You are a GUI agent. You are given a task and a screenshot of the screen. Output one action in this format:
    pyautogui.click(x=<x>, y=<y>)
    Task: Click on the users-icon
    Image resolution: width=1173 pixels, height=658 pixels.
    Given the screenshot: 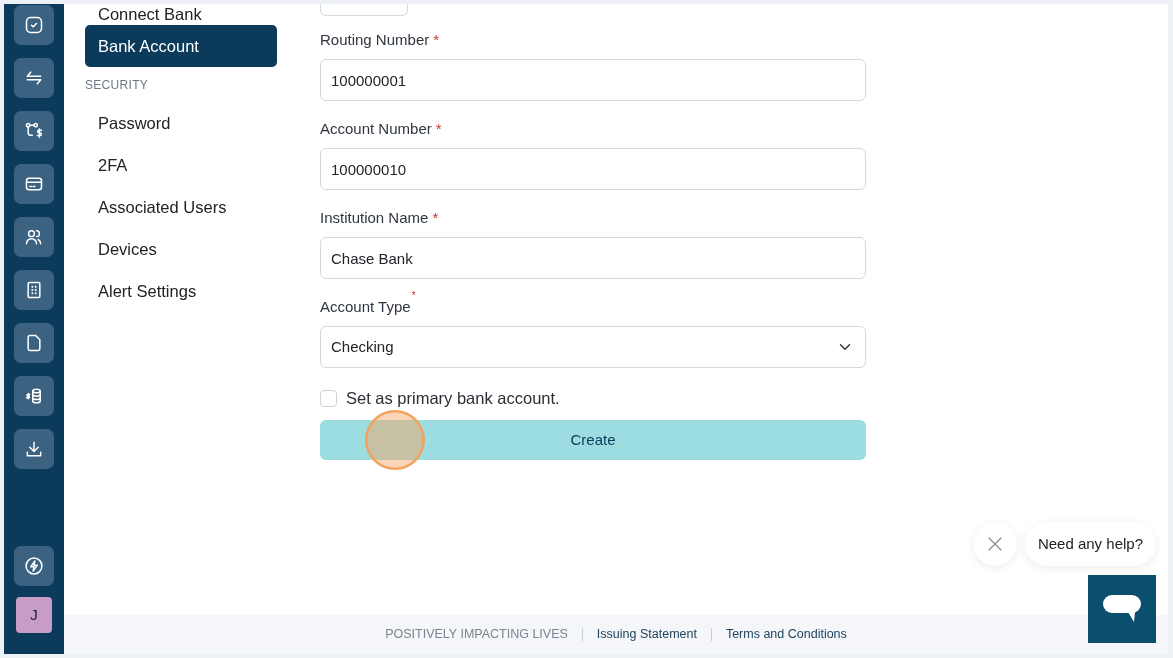 What is the action you would take?
    pyautogui.click(x=34, y=237)
    